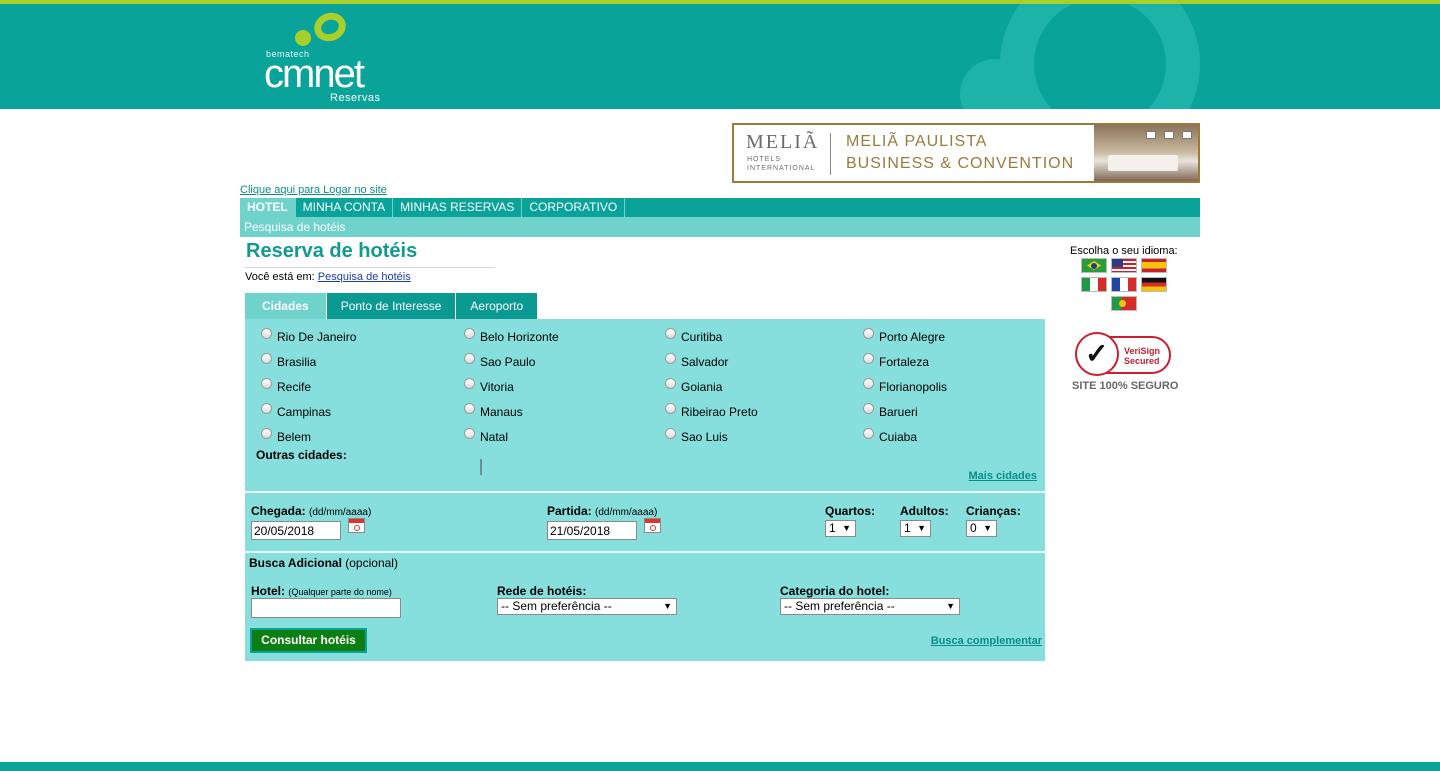 This screenshot has height=771, width=1440. I want to click on nav-tab-minhas-reservas: MINHAS RESERVAS, so click(458, 207).